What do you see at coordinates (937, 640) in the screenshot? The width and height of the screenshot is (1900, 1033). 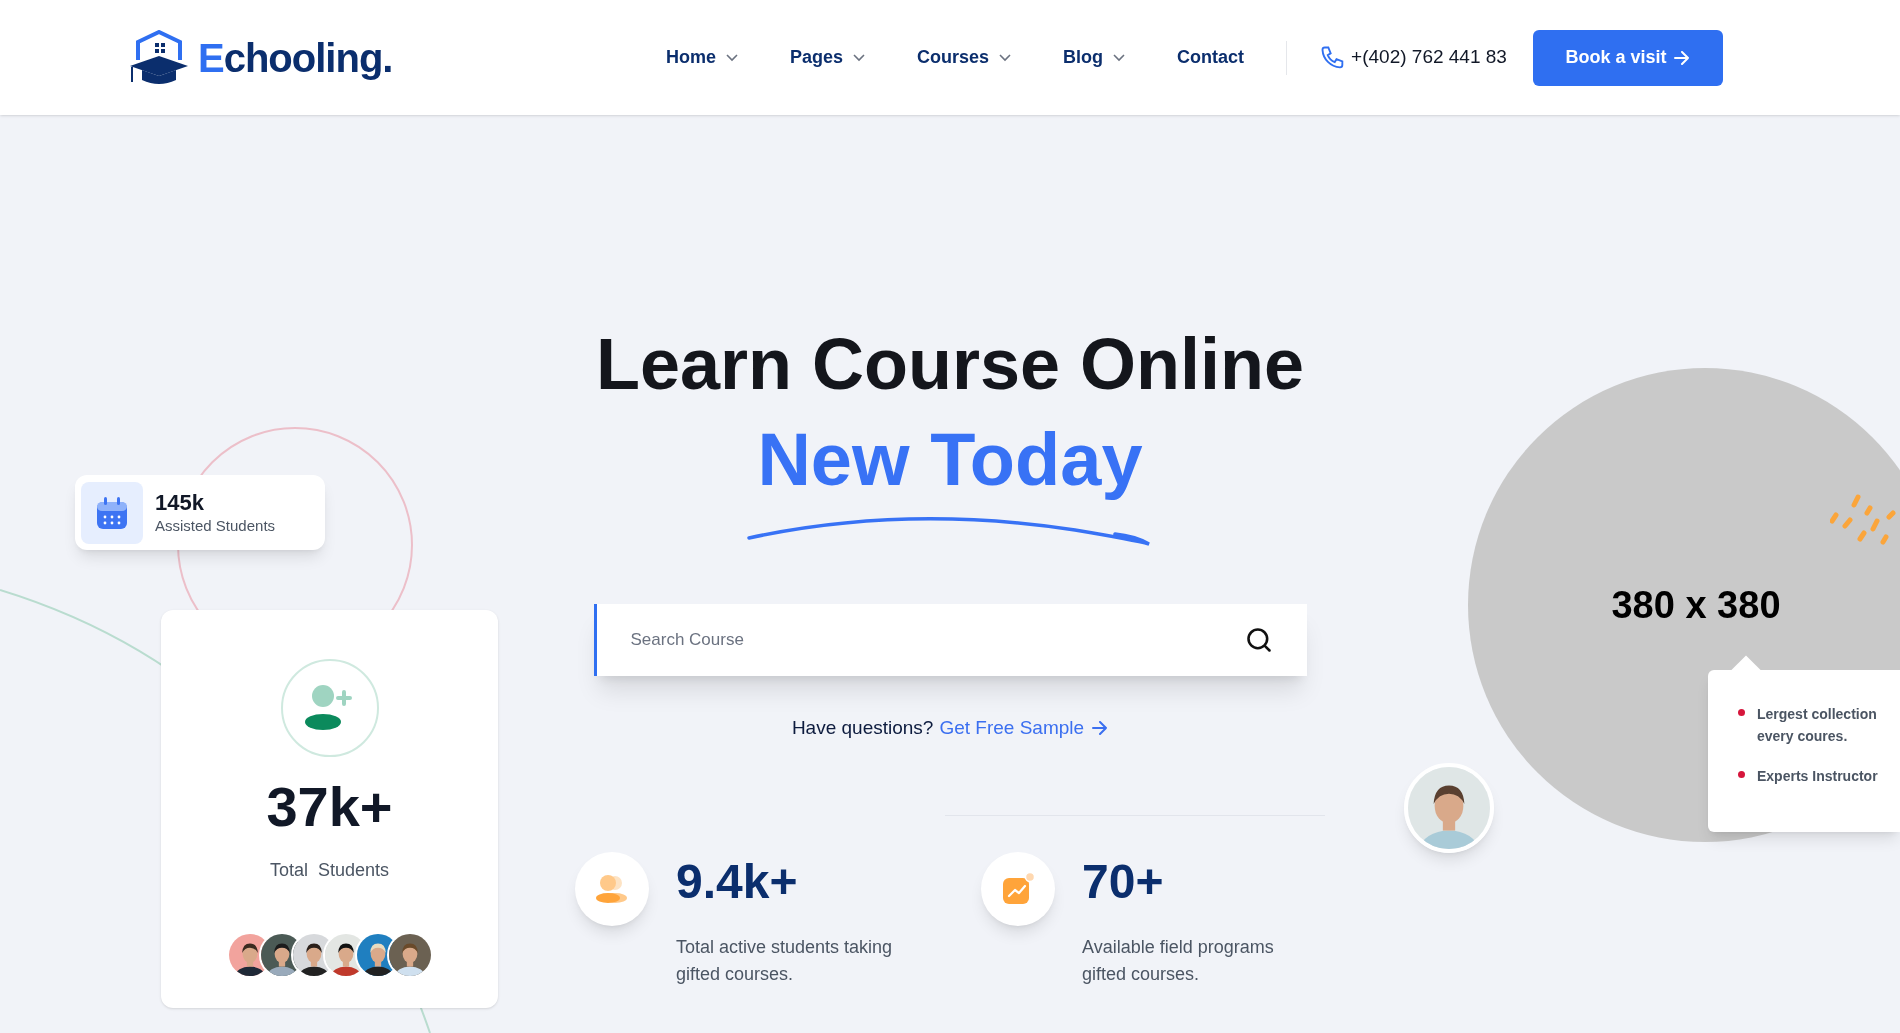 I see `search-input: Search Course` at bounding box center [937, 640].